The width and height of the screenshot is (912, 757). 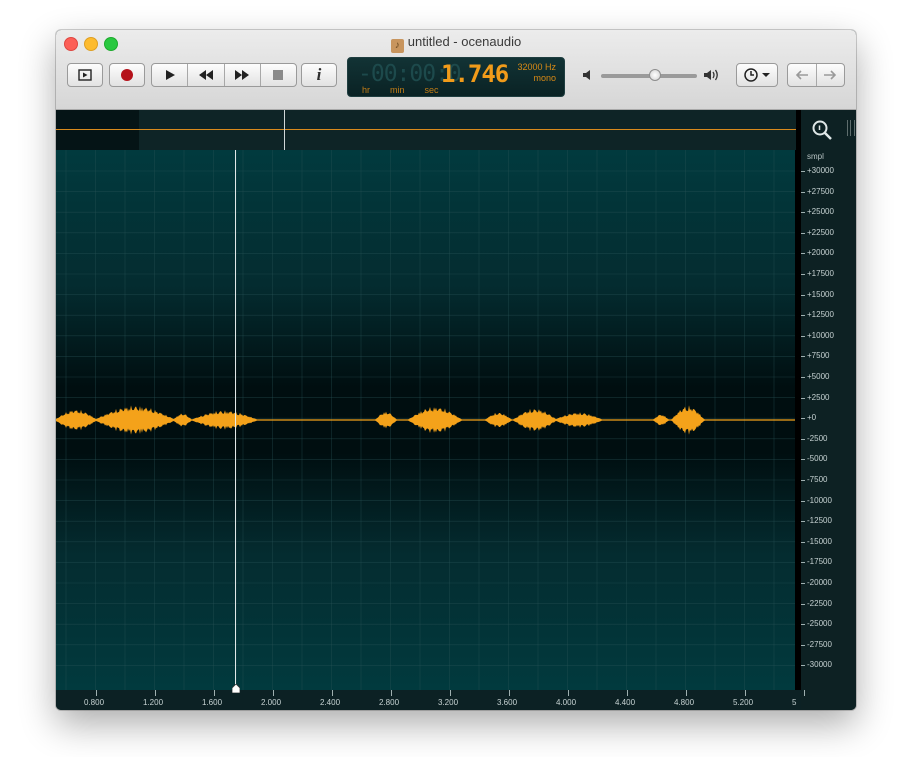 What do you see at coordinates (817, 479) in the screenshot?
I see `vertical-axis-tick-label: -7500` at bounding box center [817, 479].